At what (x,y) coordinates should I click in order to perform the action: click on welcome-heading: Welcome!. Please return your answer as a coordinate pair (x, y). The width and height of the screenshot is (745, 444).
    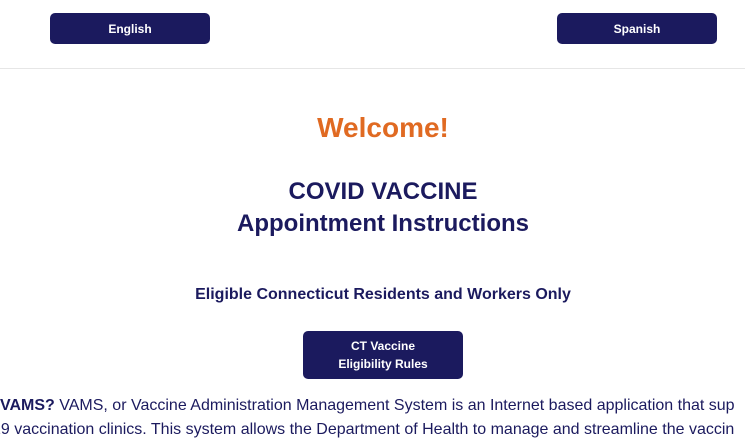
    Looking at the image, I should click on (383, 127).